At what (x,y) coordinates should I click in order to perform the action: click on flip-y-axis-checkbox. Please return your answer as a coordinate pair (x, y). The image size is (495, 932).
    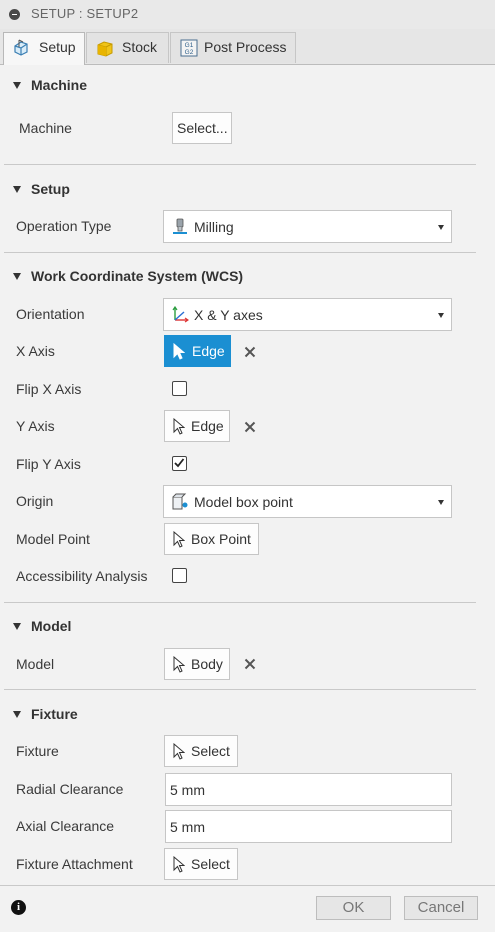
    Looking at the image, I should click on (179, 463).